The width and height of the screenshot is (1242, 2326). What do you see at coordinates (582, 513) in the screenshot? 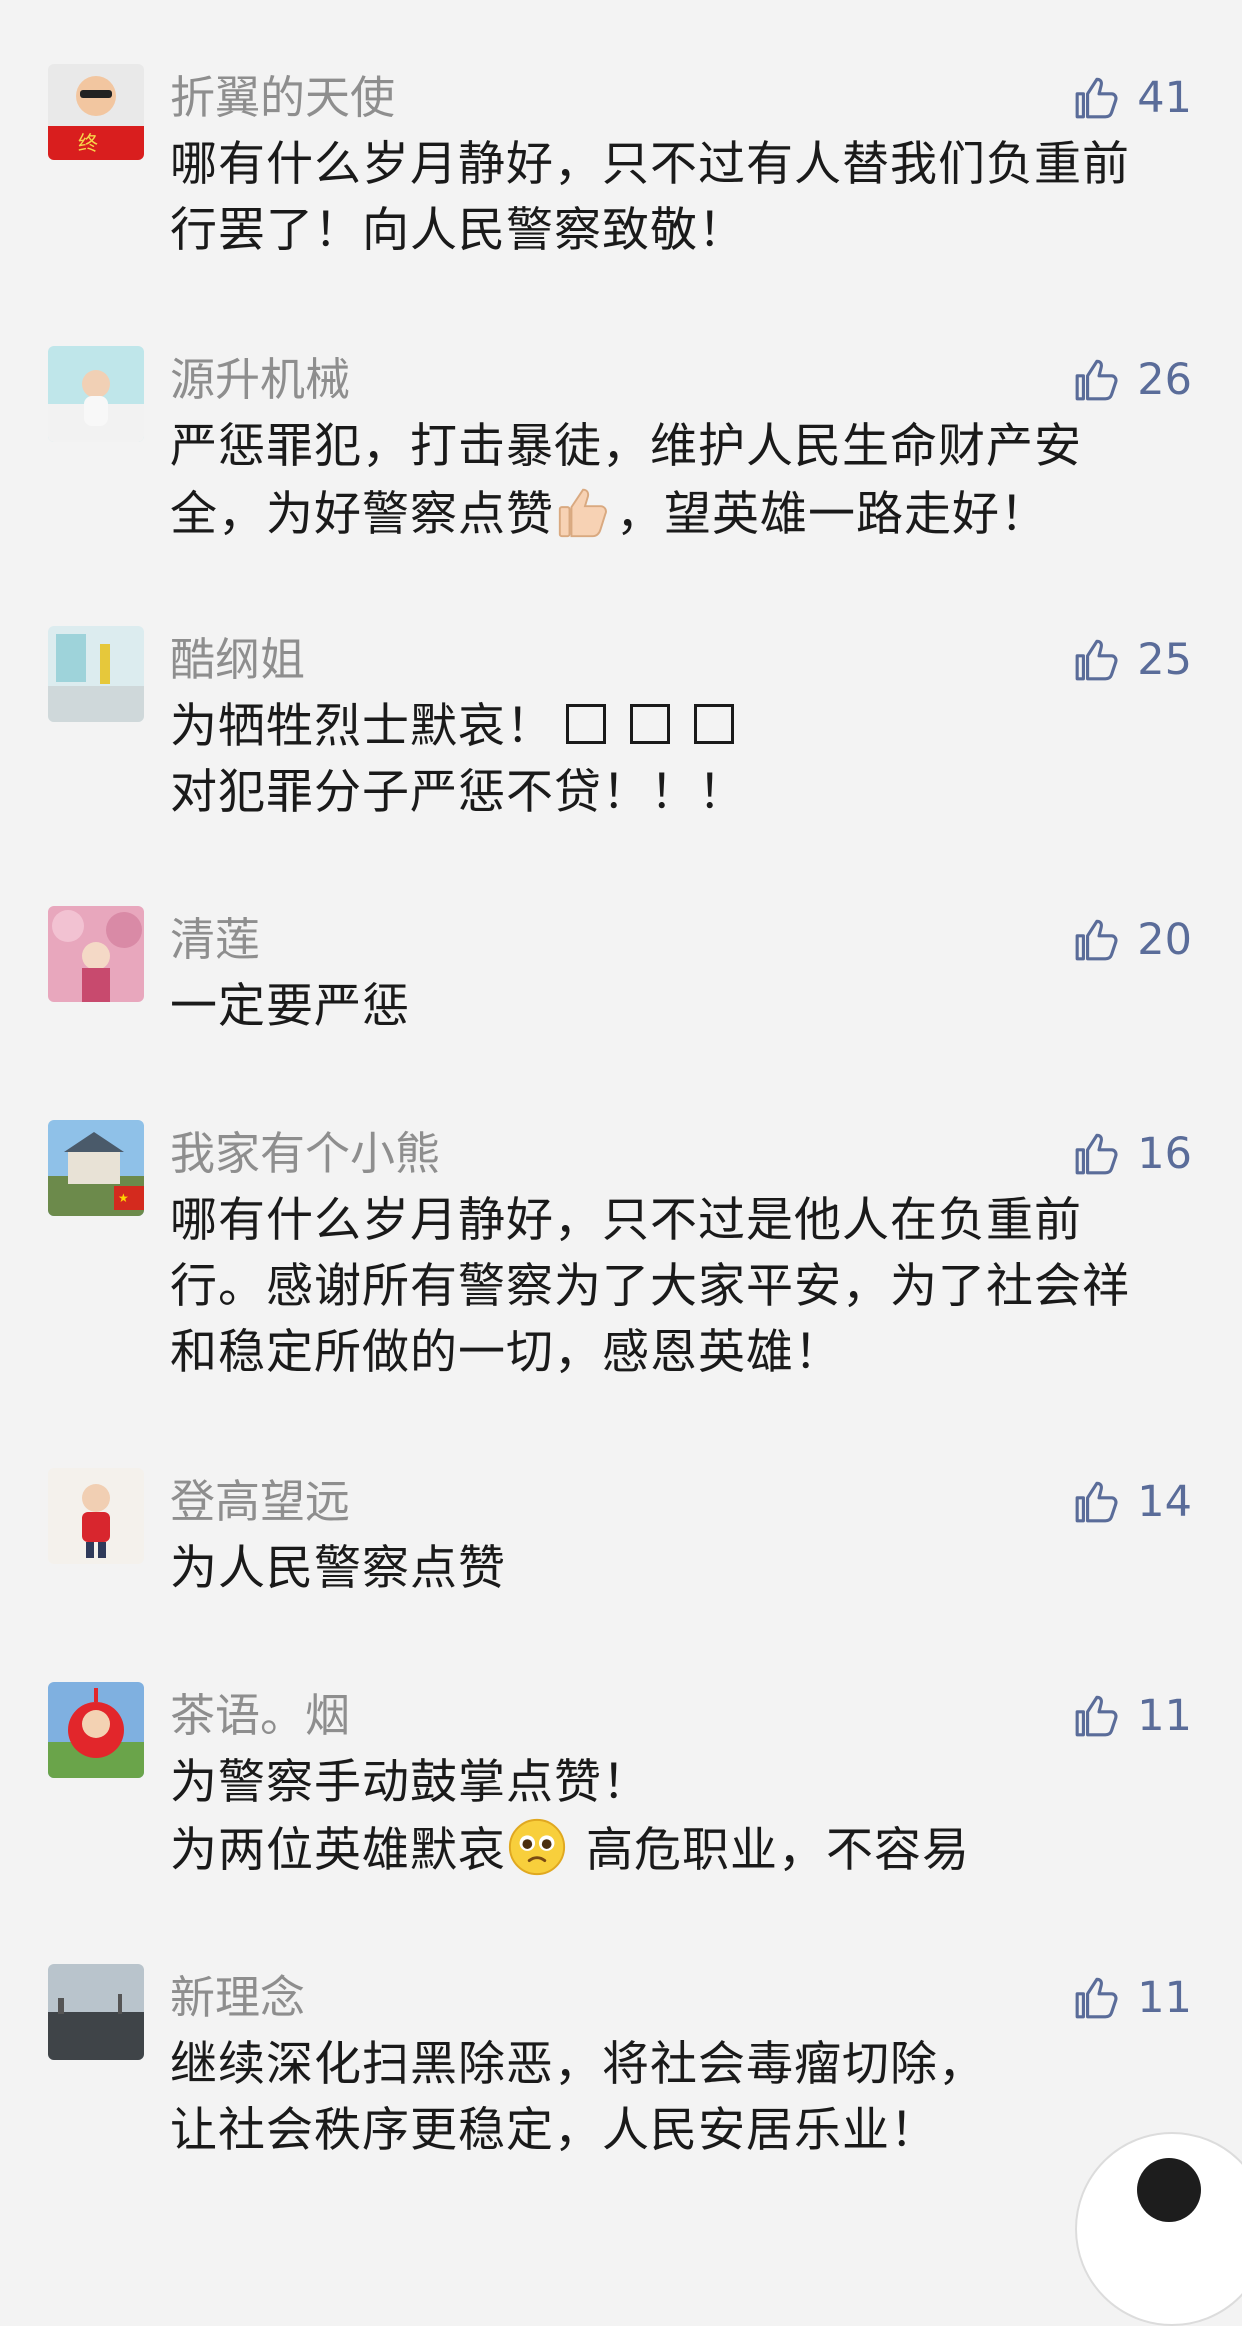
I see `thumbs-up-emoji` at bounding box center [582, 513].